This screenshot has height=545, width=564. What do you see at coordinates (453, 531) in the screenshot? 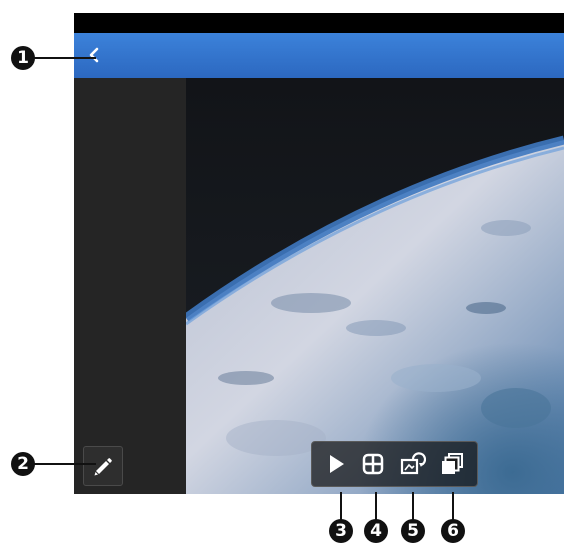
I see `callout-6-marker: 6` at bounding box center [453, 531].